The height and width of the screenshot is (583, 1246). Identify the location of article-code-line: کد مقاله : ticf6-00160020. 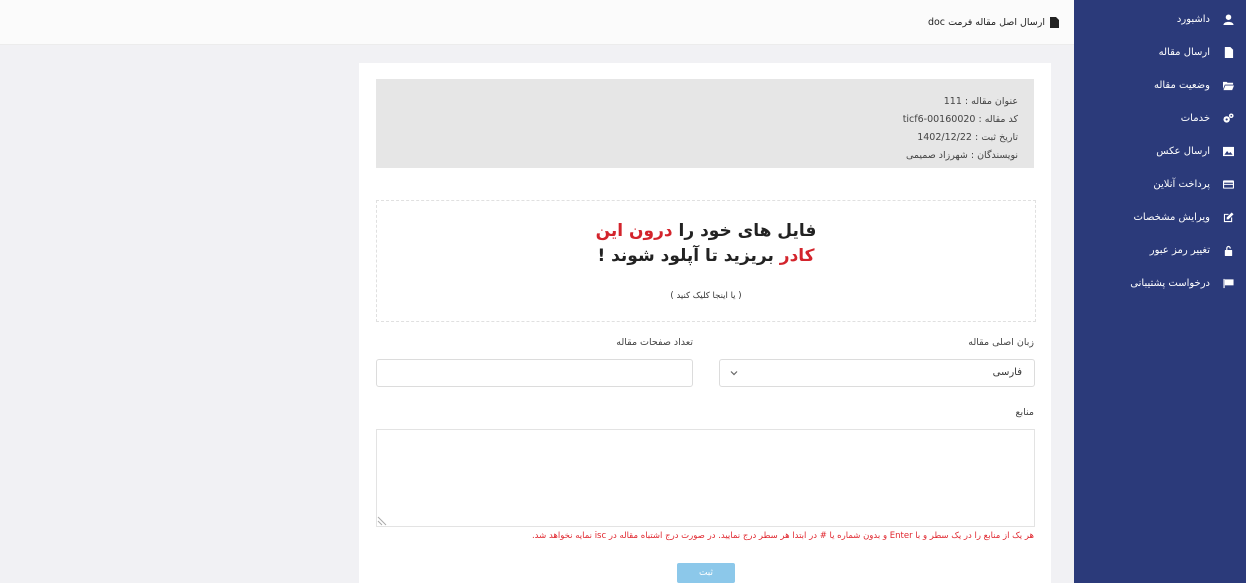
(960, 119).